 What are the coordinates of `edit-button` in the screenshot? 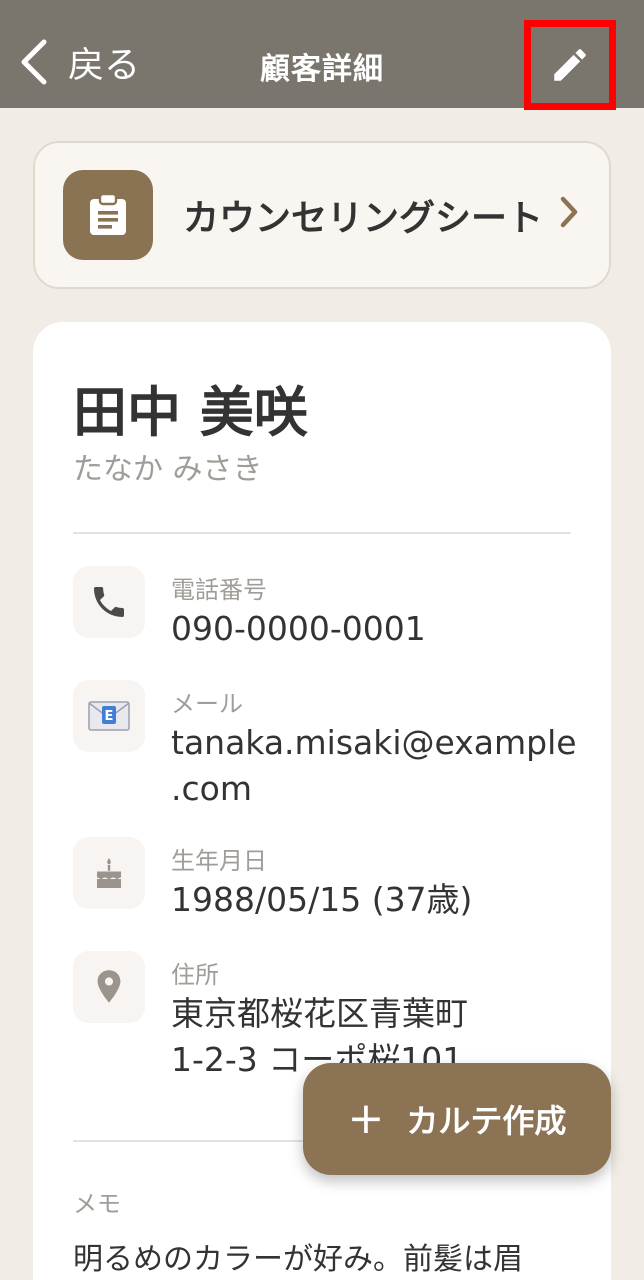 It's located at (570, 65).